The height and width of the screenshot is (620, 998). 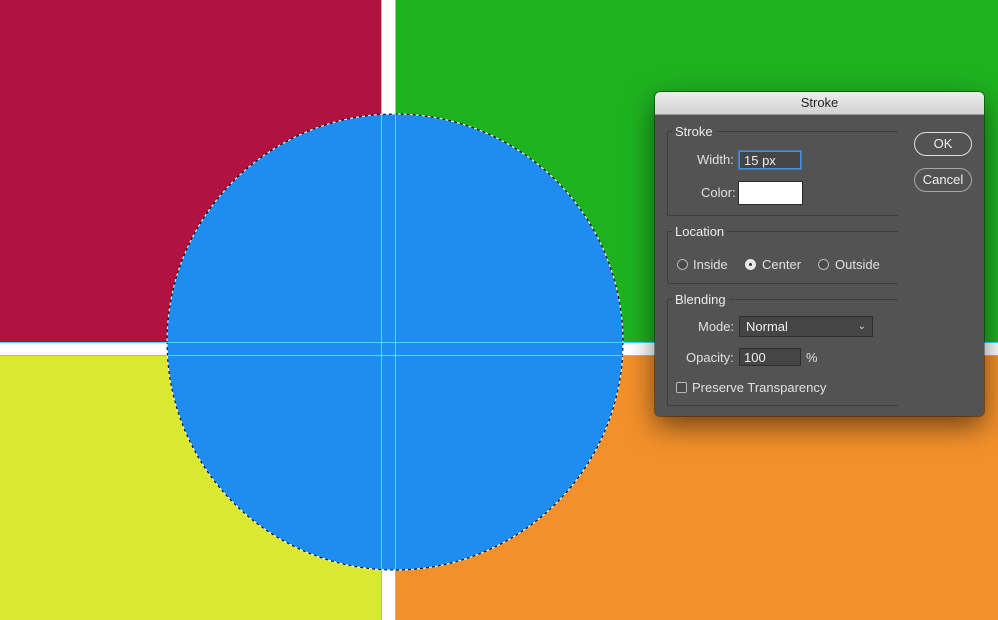 I want to click on width-label: Width:, so click(x=715, y=159).